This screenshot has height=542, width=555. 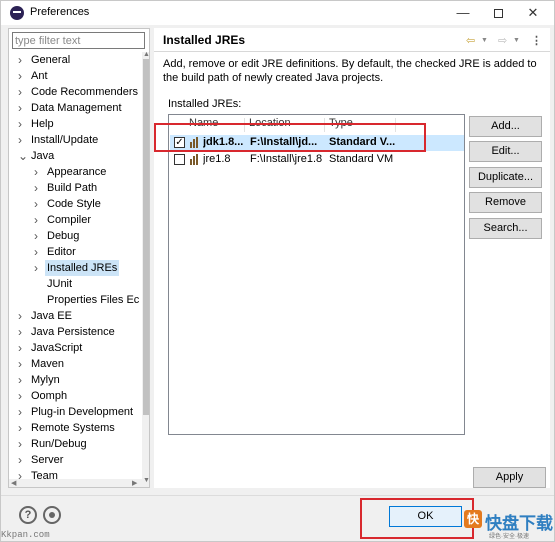 I want to click on sidebar-item-code-style: › Code Style, so click(x=76, y=204).